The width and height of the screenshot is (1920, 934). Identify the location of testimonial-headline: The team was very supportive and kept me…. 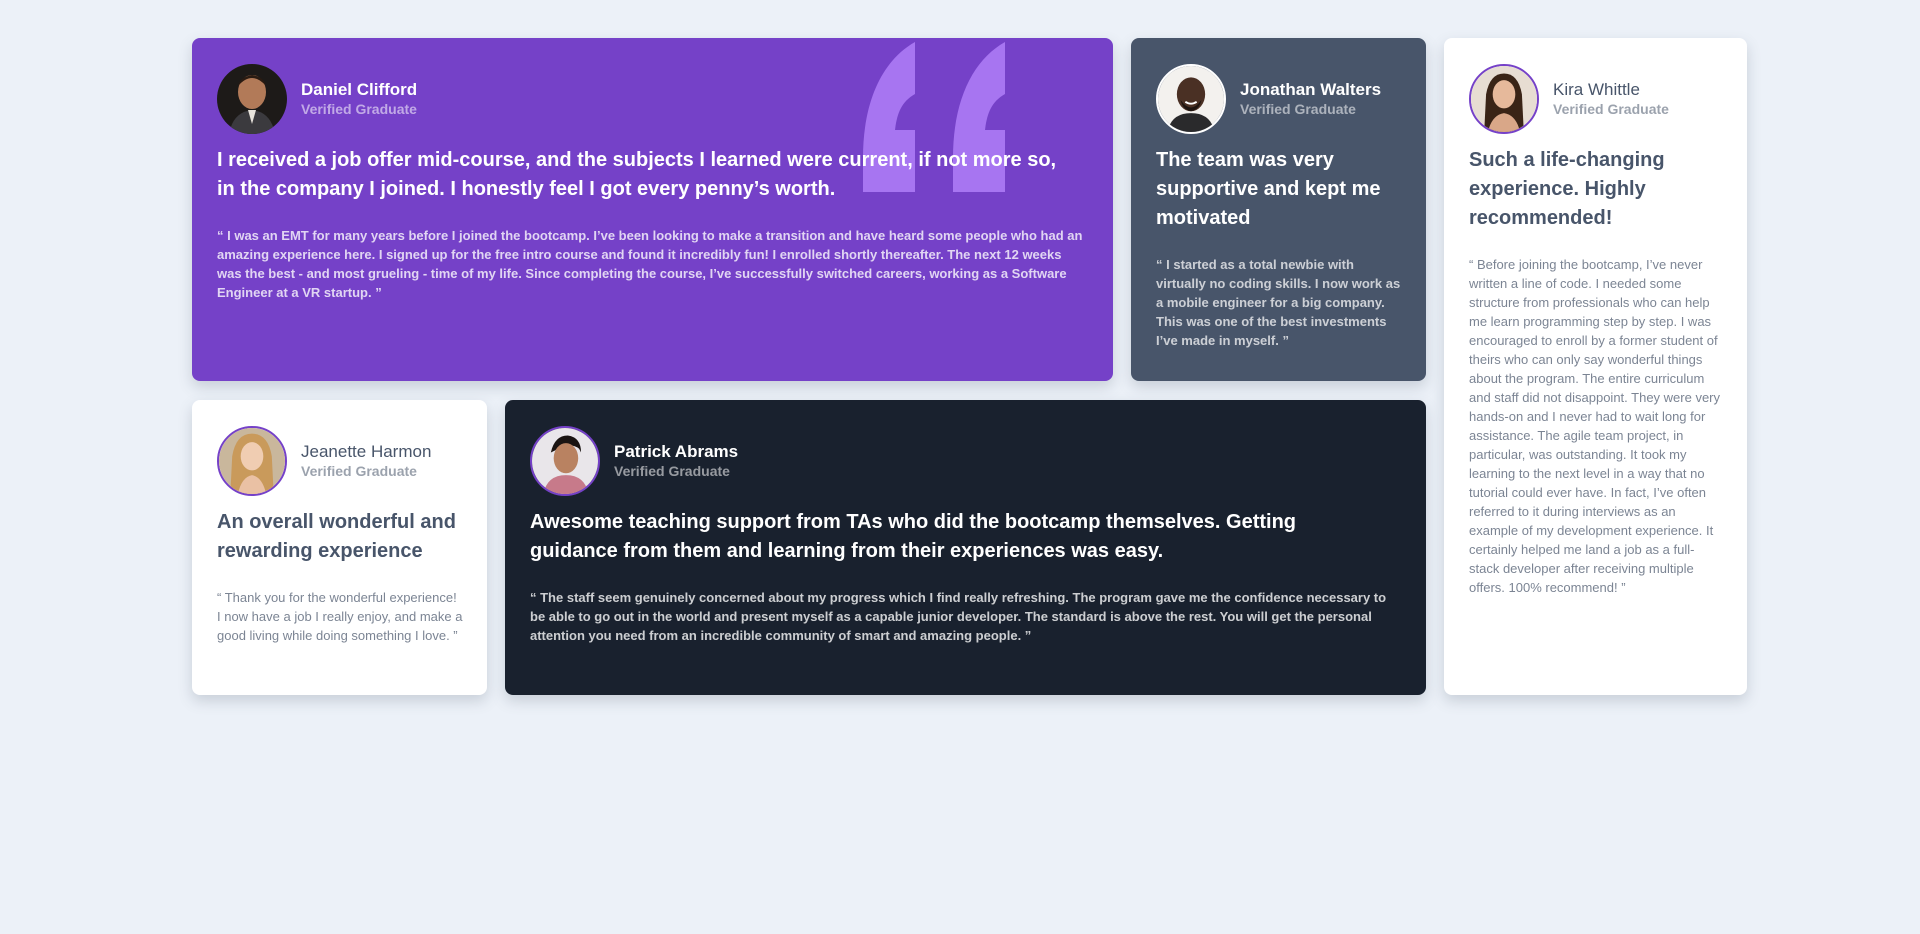
(1268, 189).